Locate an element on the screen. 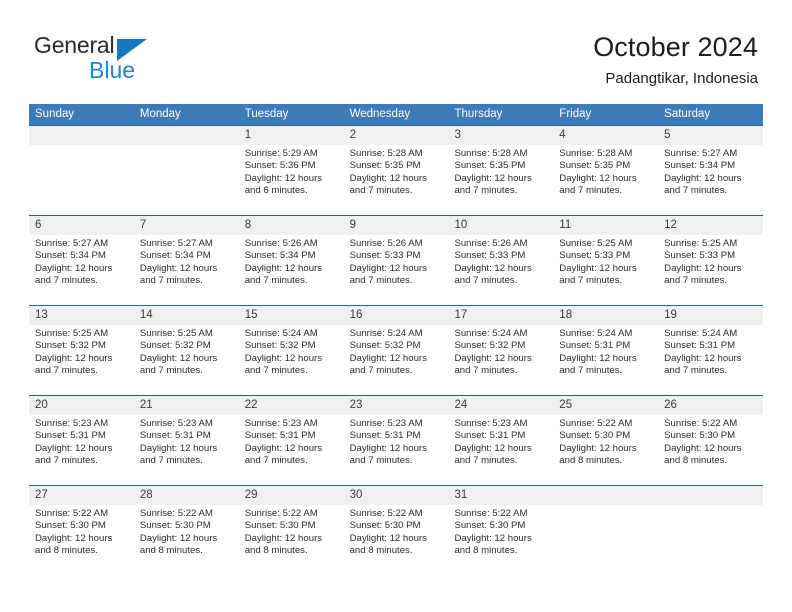 This screenshot has width=792, height=612. day-number: 9 is located at coordinates (396, 225).